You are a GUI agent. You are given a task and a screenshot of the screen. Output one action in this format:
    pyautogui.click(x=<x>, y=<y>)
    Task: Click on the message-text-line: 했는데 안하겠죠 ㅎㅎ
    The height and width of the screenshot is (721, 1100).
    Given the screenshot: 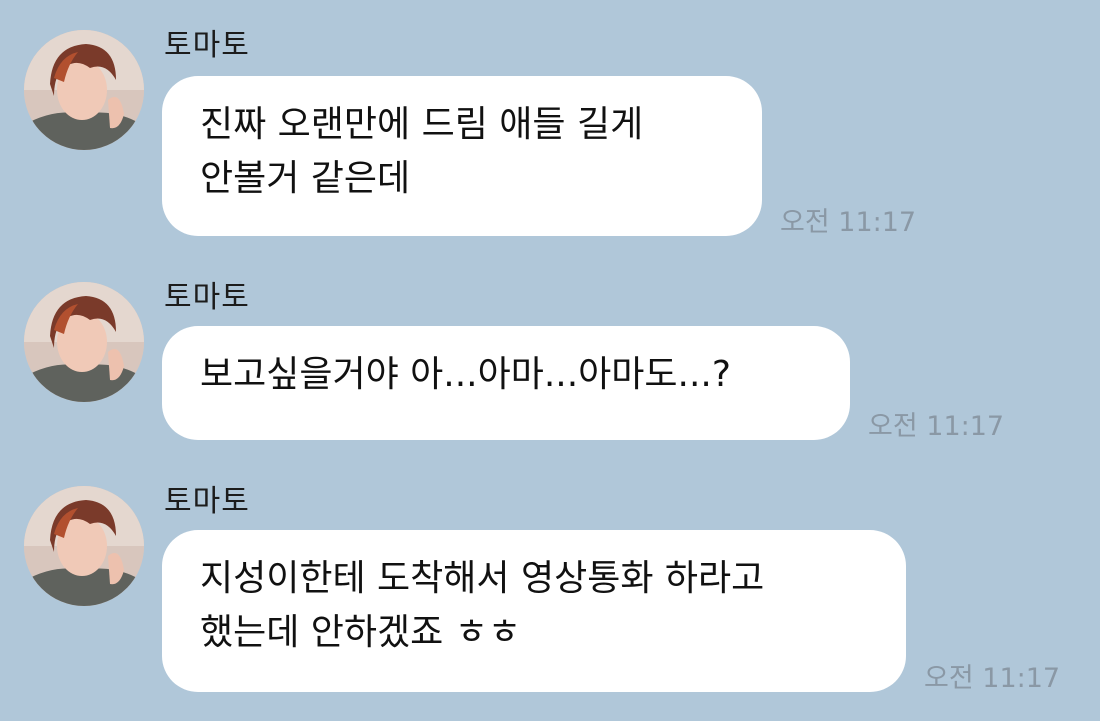 What is the action you would take?
    pyautogui.click(x=360, y=632)
    